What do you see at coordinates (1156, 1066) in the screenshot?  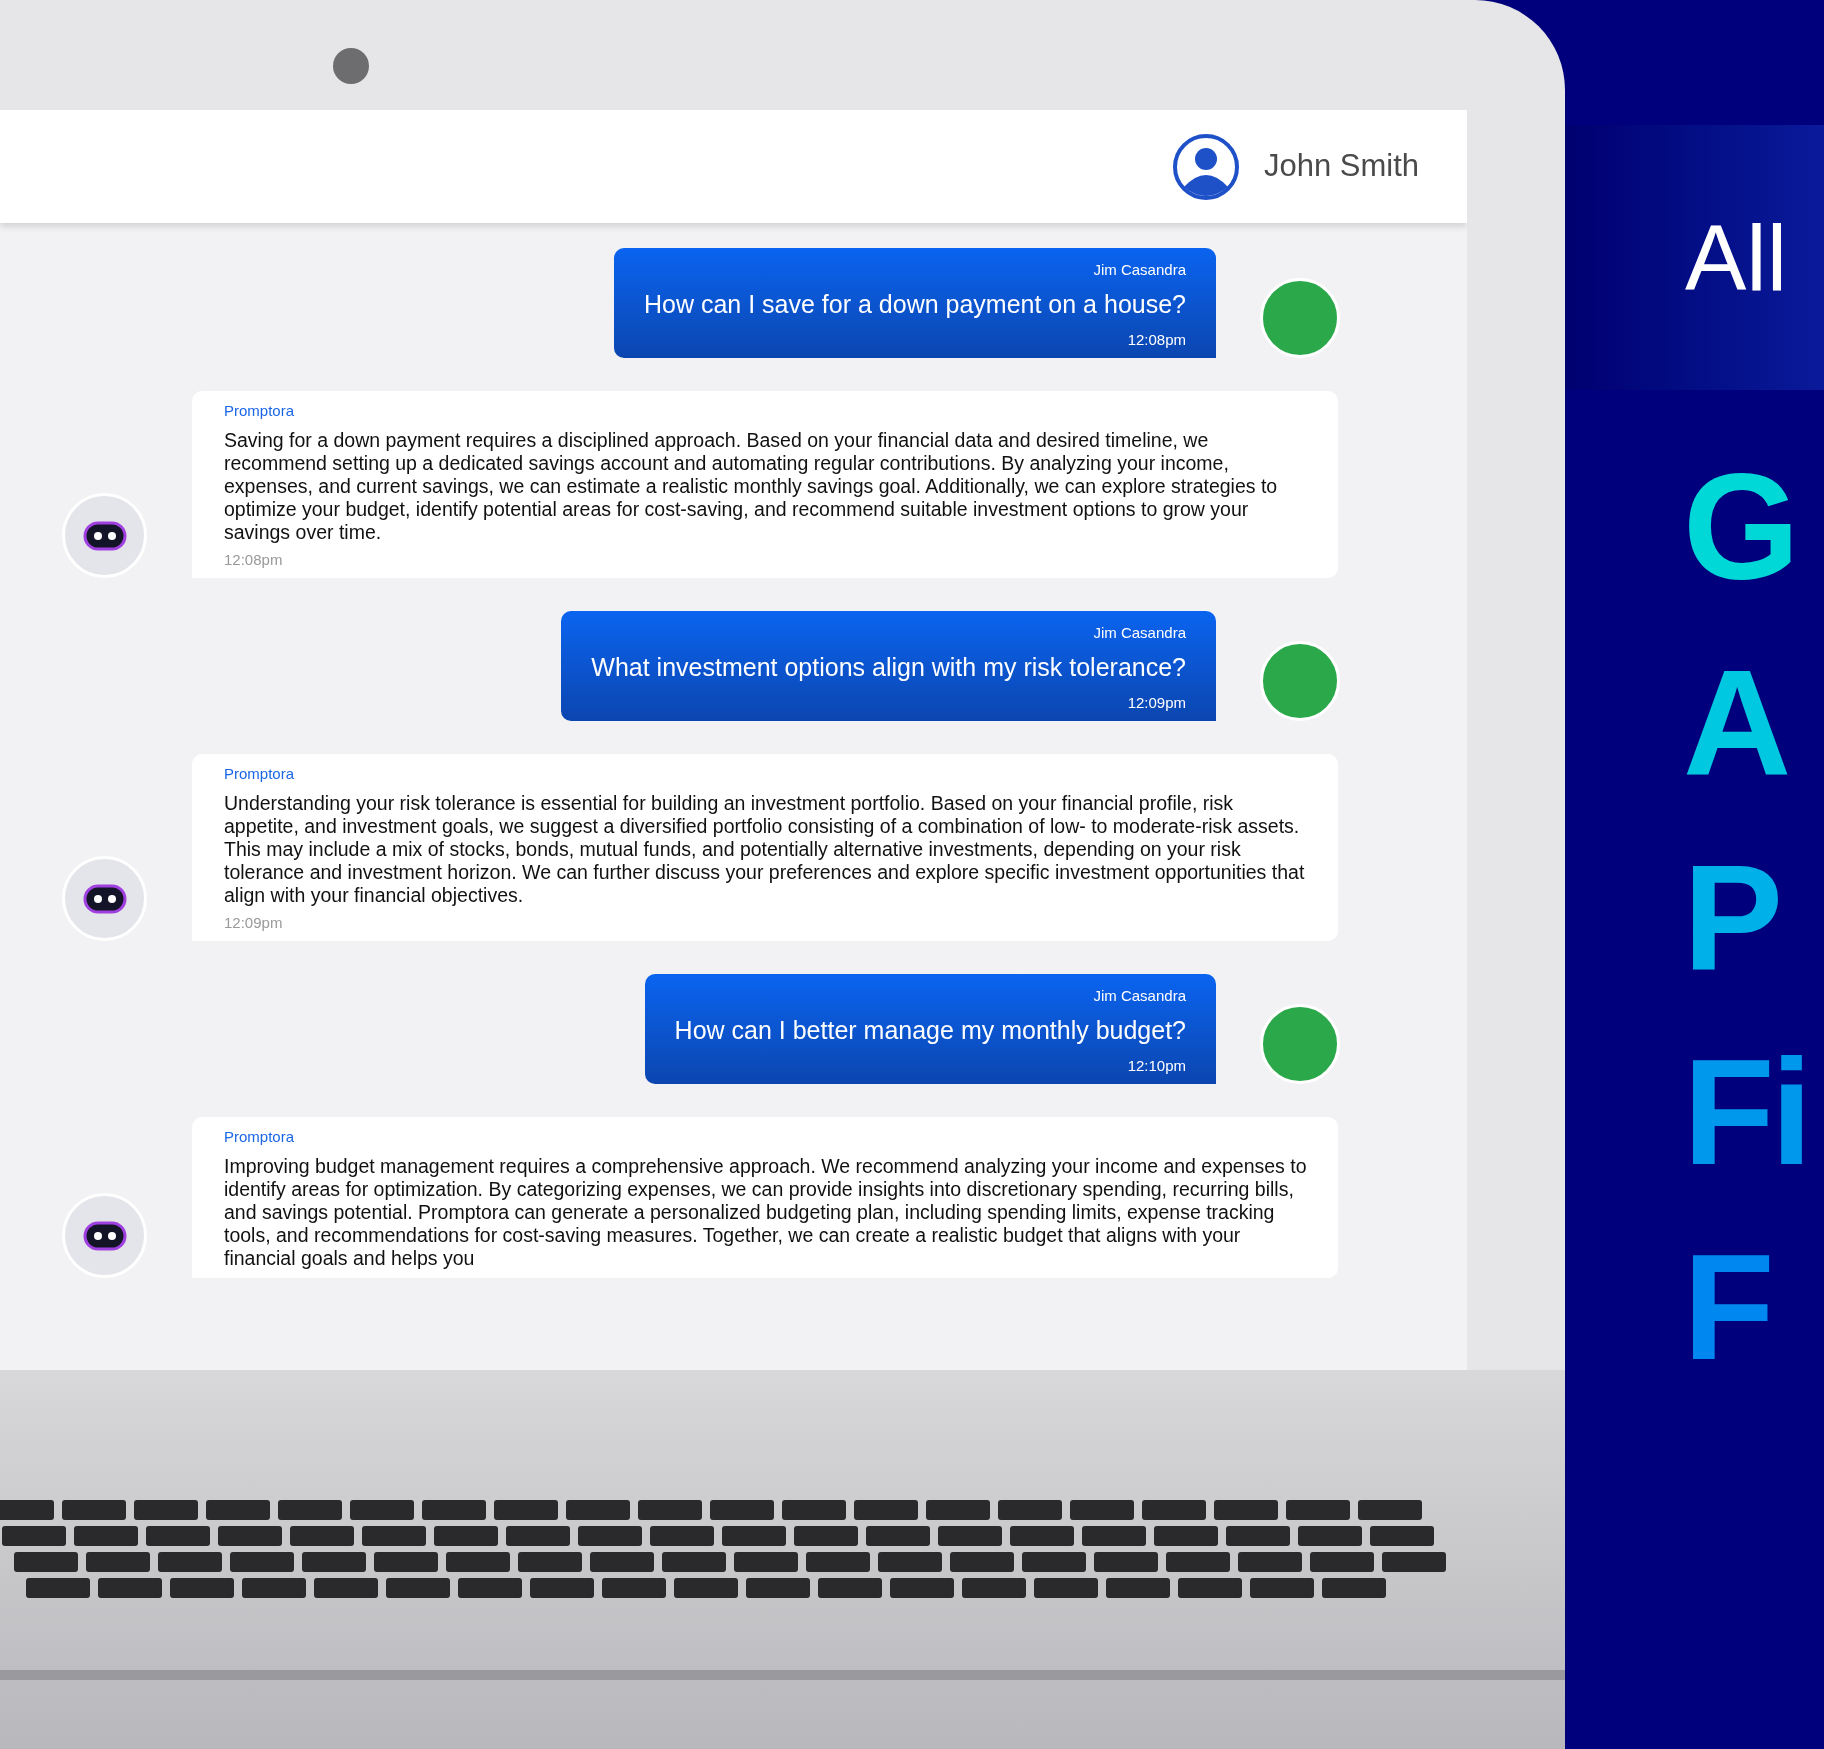 I see `message-time: 12:10pm` at bounding box center [1156, 1066].